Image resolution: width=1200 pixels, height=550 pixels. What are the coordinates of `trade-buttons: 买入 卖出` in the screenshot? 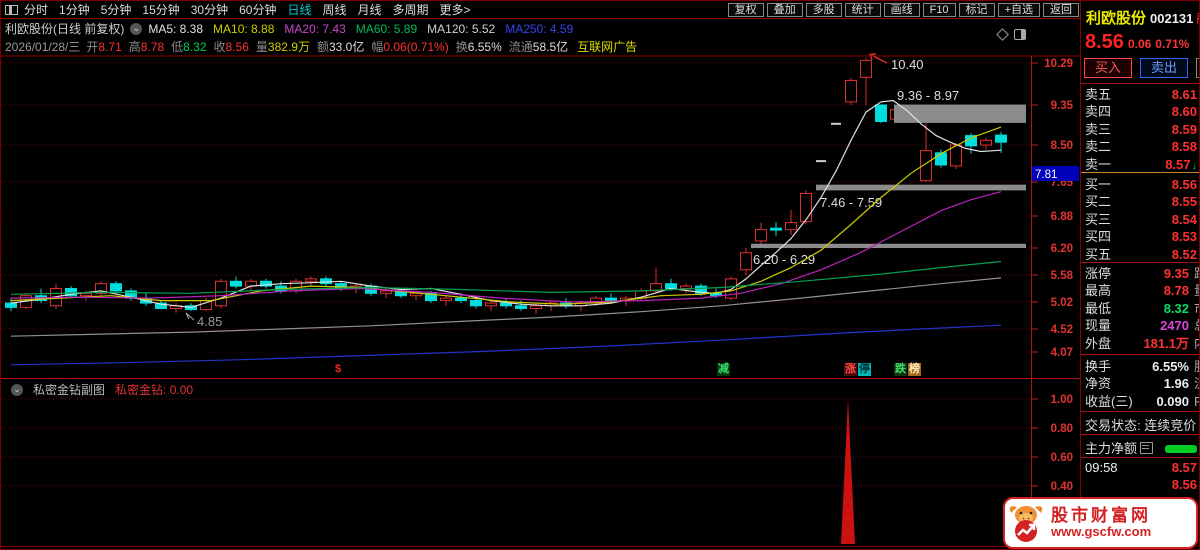 It's located at (1141, 68).